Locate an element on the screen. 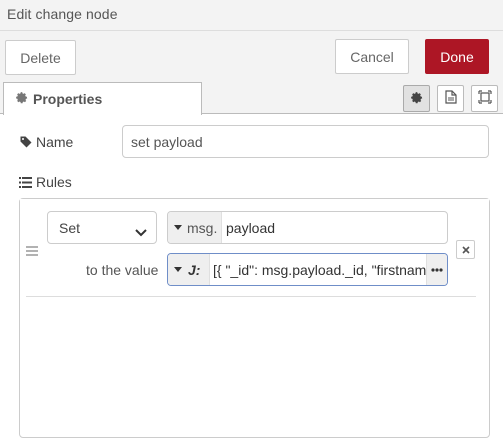 This screenshot has width=503, height=438. tag-icon is located at coordinates (26, 142).